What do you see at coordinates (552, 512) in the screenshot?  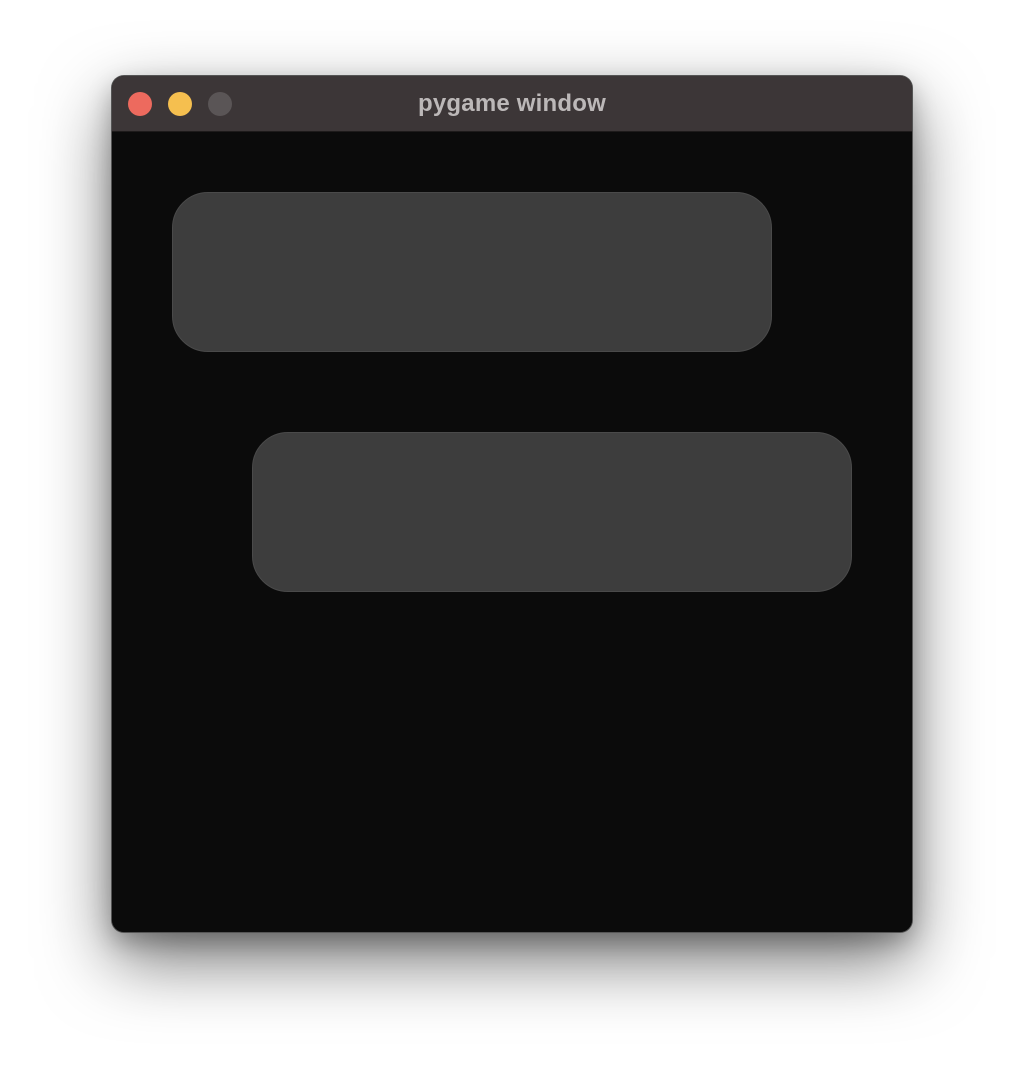 I see `rounded-rectangle-bottom` at bounding box center [552, 512].